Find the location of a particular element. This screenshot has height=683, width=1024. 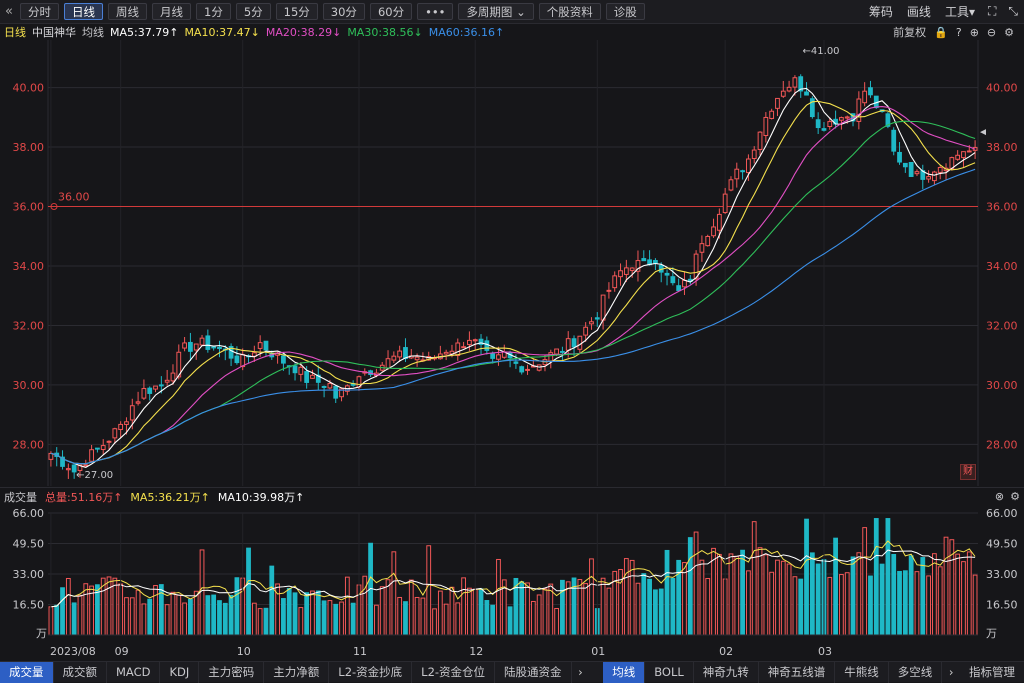

vol-tick-right: 66.00 is located at coordinates (1002, 513).